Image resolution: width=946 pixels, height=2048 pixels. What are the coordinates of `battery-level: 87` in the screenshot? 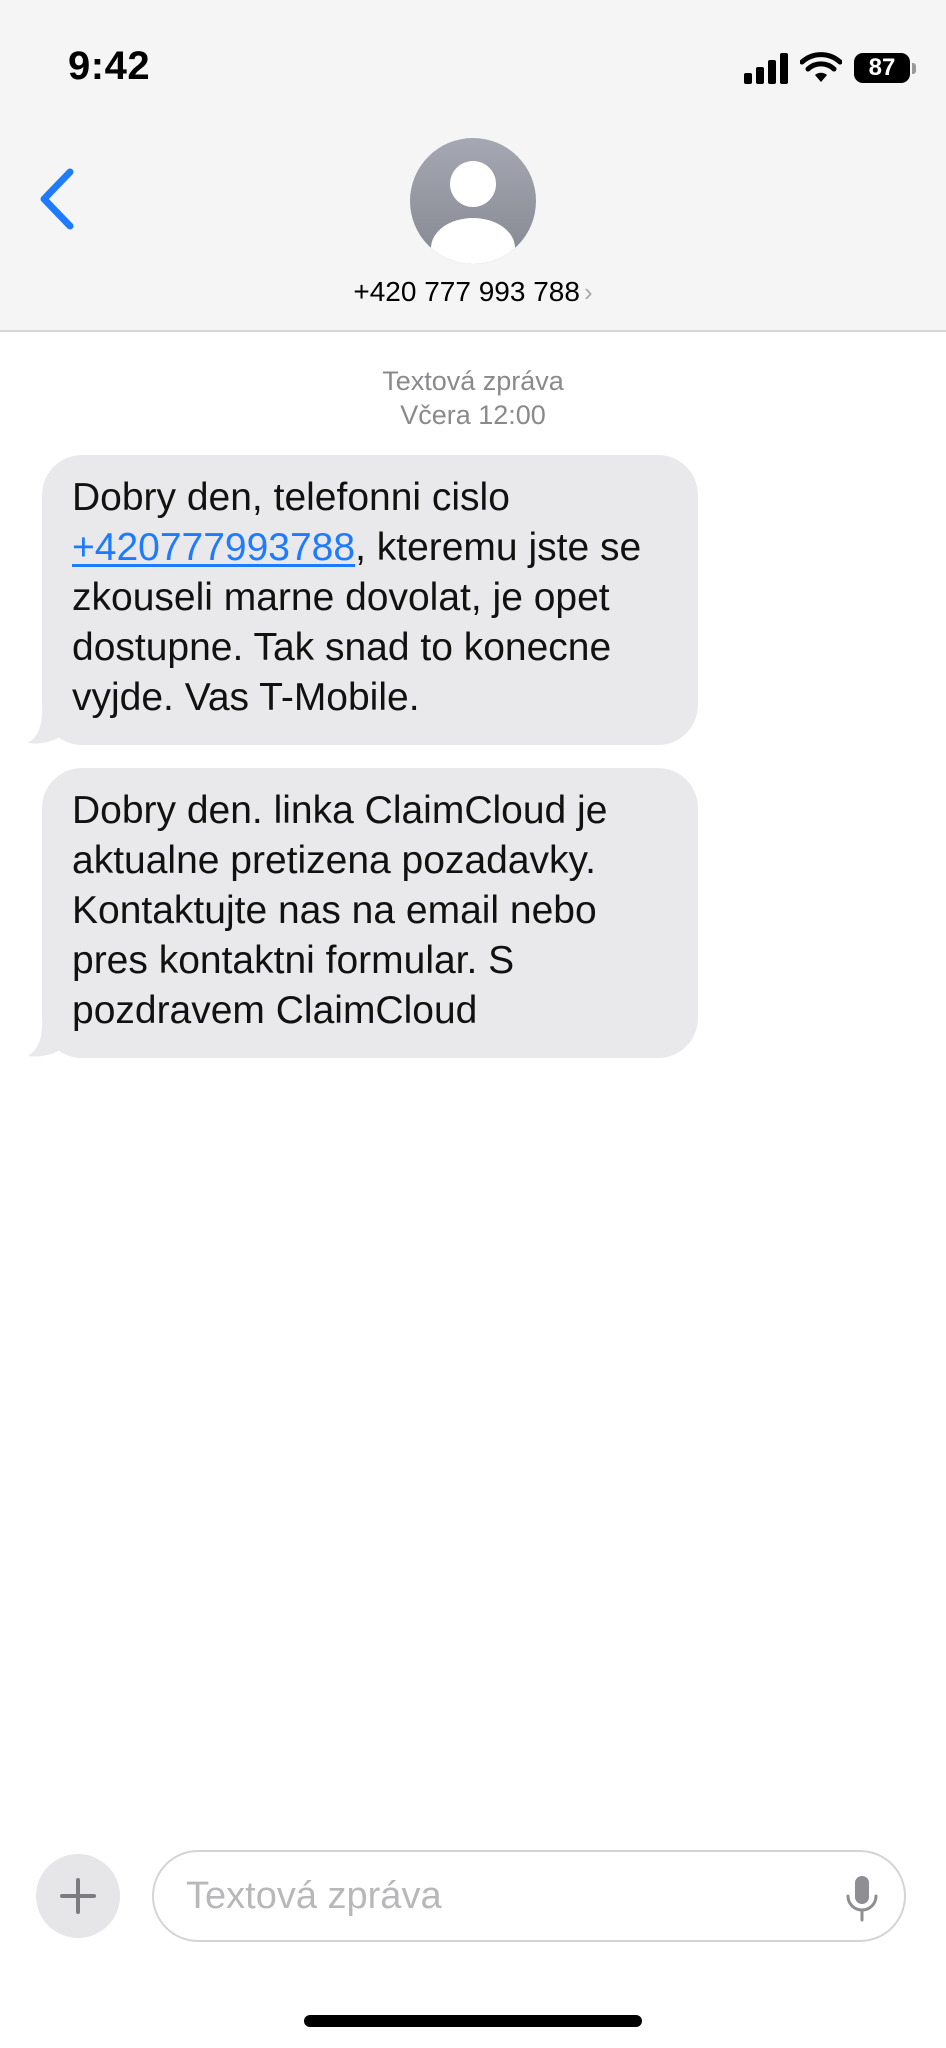 It's located at (882, 67).